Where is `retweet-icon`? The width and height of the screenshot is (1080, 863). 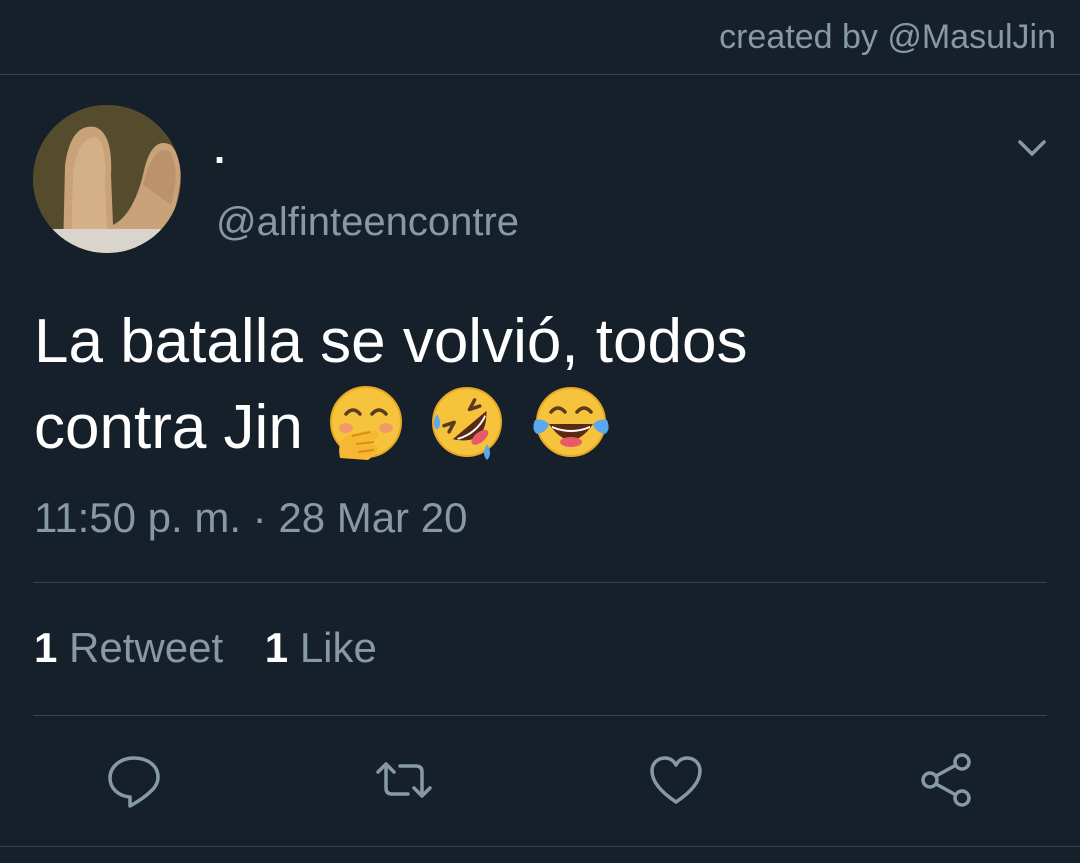 retweet-icon is located at coordinates (404, 780).